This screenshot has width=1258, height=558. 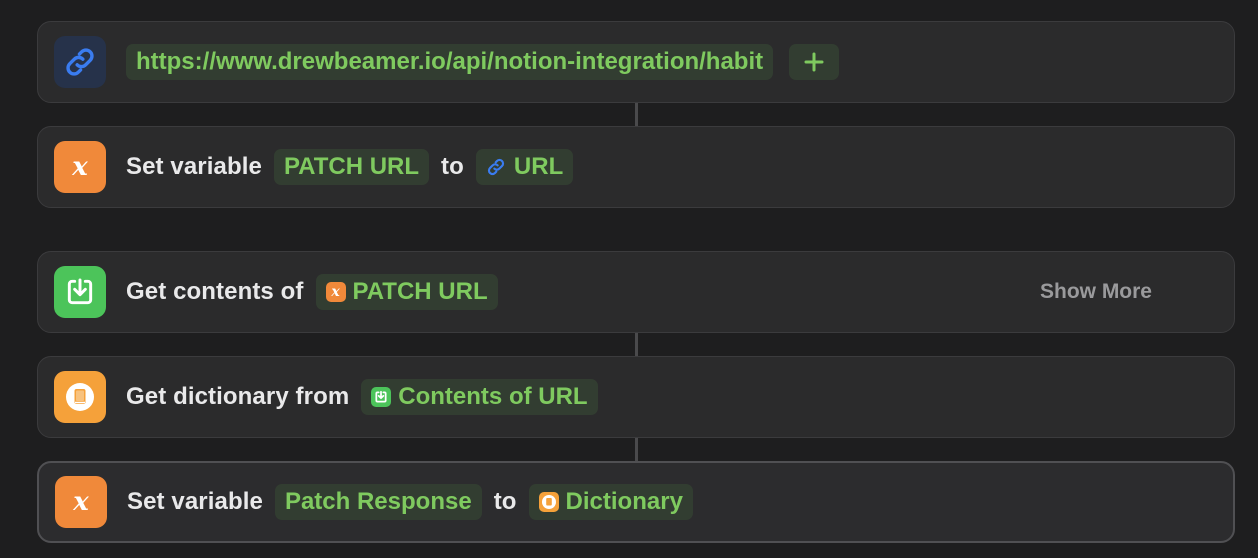 What do you see at coordinates (636, 397) in the screenshot?
I see `get-dictionary-action-card: Get dictionary from Contents of URL` at bounding box center [636, 397].